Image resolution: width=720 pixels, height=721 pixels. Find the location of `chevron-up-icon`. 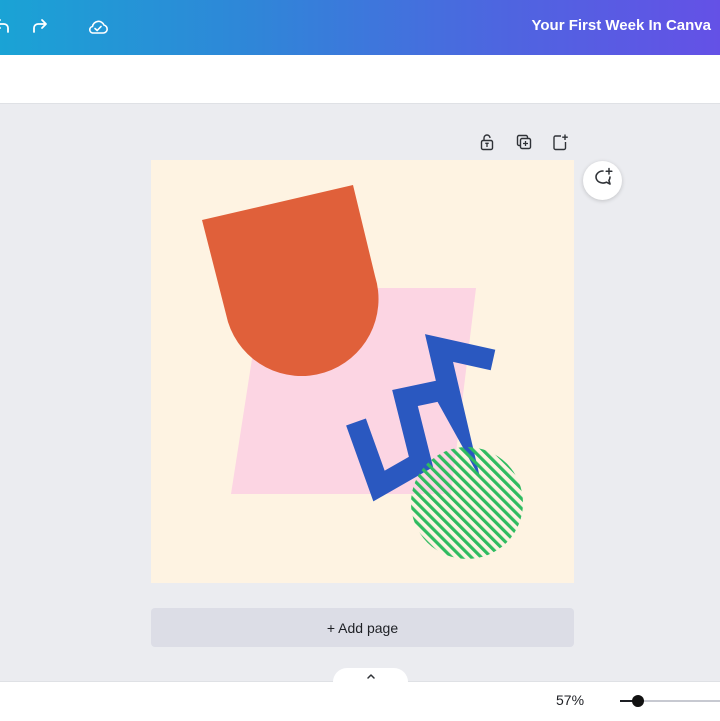

chevron-up-icon is located at coordinates (371, 677).